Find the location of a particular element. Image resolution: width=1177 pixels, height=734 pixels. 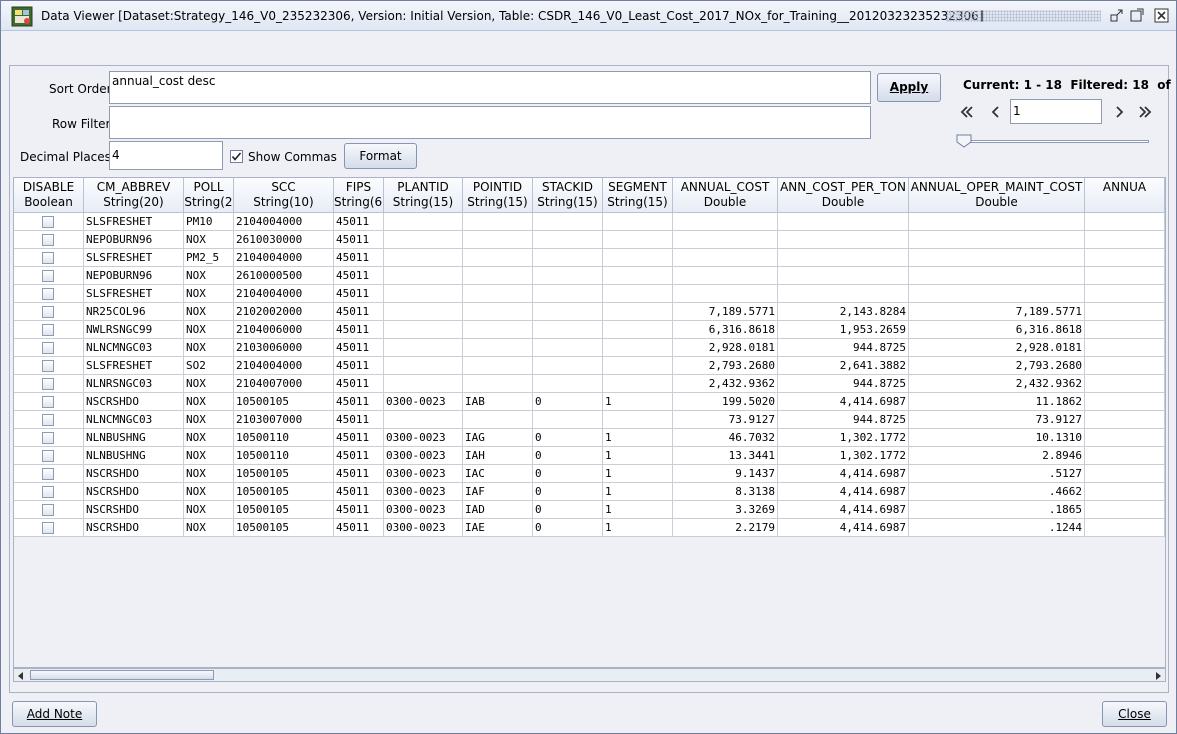

table-cell: 2103007000 is located at coordinates (284, 420).